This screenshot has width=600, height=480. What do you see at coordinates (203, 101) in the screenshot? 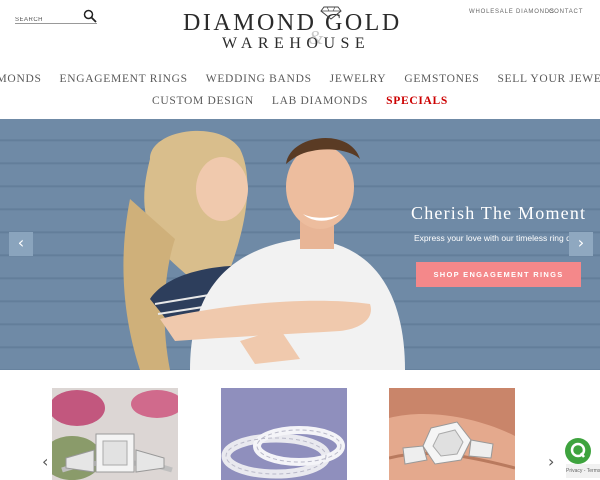
I see `nav-custom-design: CUSTOM DESIGN` at bounding box center [203, 101].